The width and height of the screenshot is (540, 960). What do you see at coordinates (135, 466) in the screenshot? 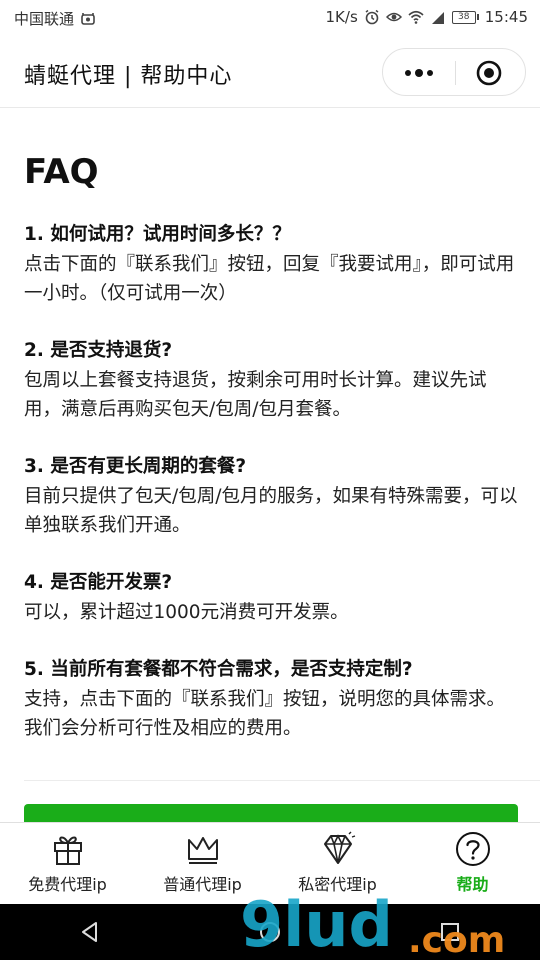
I see `faq-question: 3. 是否有更长周期的套餐?` at bounding box center [135, 466].